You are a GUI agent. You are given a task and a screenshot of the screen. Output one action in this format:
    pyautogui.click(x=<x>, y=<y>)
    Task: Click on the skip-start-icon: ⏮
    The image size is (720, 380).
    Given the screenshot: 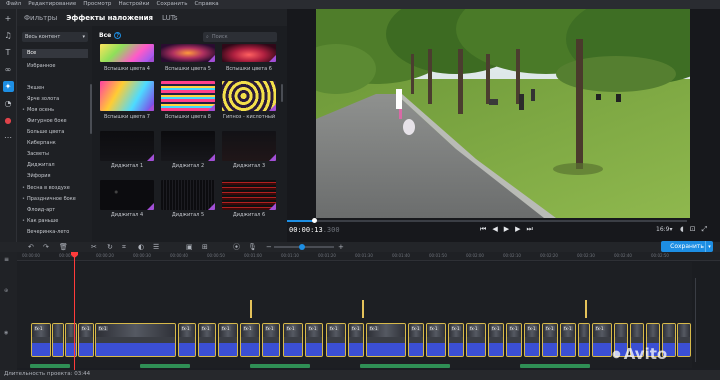 What is the action you would take?
    pyautogui.click(x=483, y=229)
    